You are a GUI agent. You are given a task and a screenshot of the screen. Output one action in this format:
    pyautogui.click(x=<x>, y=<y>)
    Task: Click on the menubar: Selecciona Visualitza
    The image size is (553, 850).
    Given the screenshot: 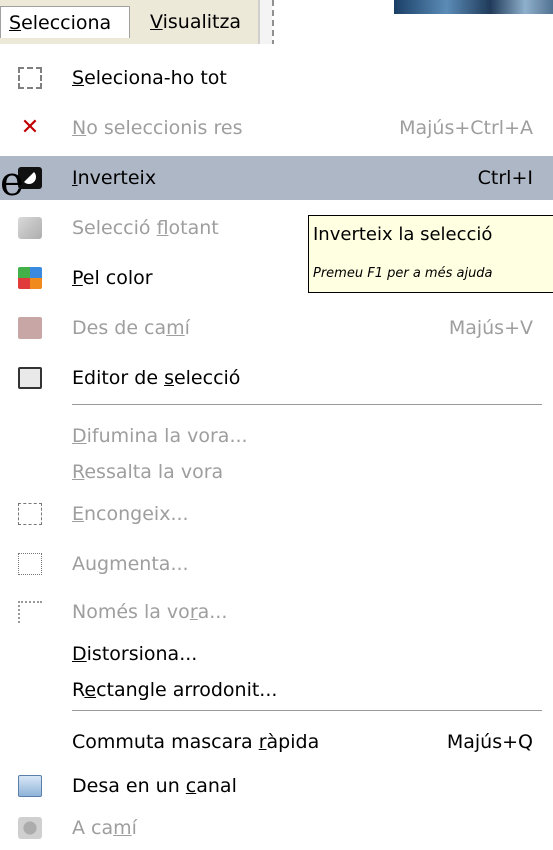 What is the action you would take?
    pyautogui.click(x=130, y=22)
    